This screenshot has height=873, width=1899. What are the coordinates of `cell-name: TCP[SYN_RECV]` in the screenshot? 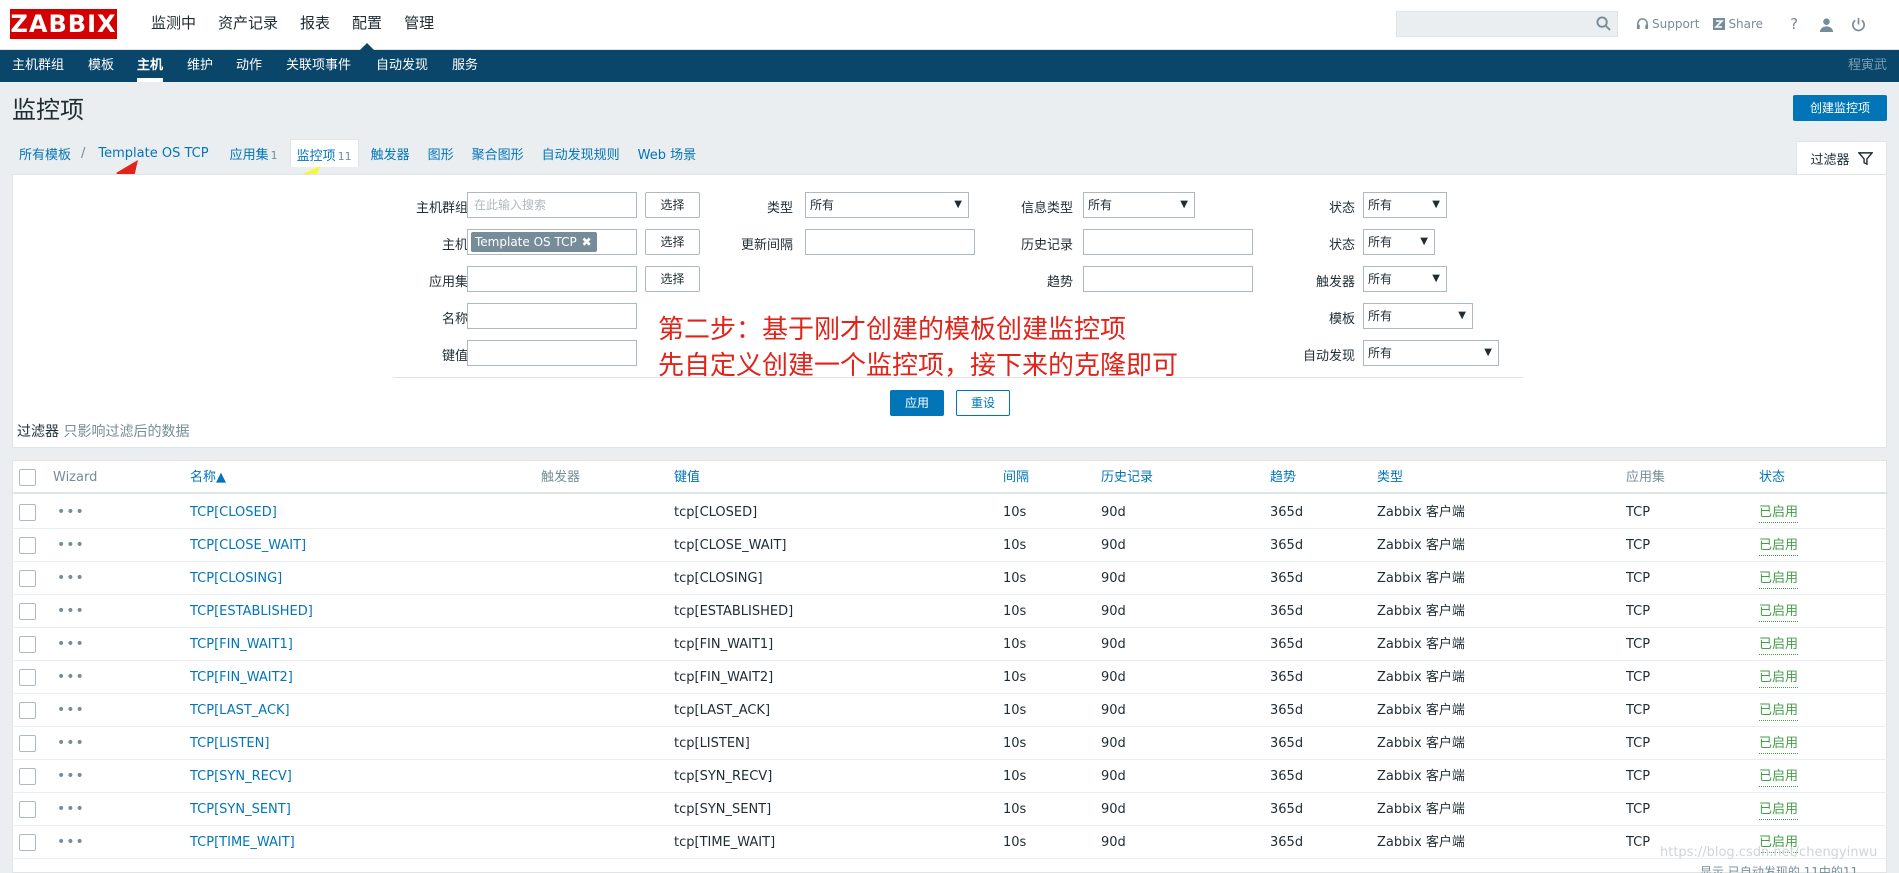 It's located at (241, 776).